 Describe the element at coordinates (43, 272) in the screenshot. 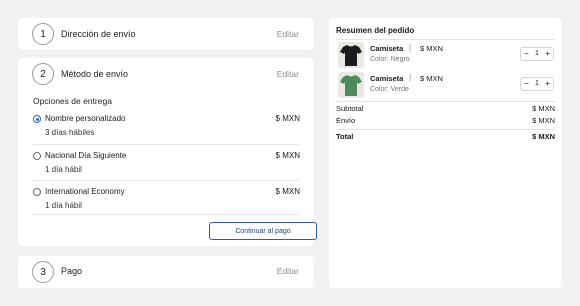

I see `step-number: 3` at that location.